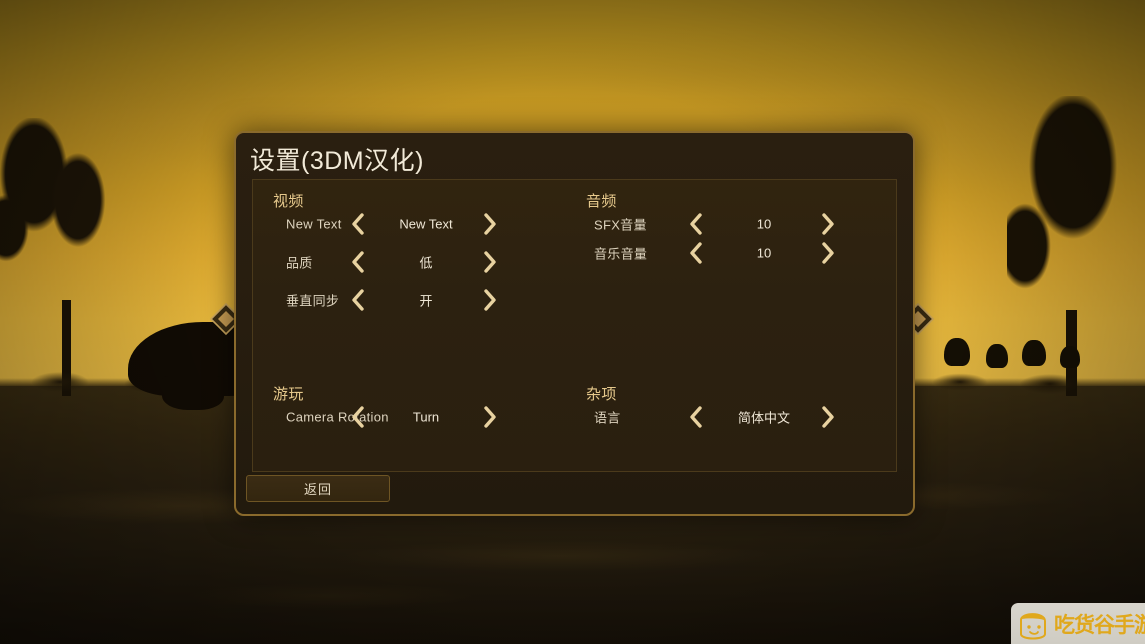  Describe the element at coordinates (621, 254) in the screenshot. I see `setting-label: 音乐音量` at that location.